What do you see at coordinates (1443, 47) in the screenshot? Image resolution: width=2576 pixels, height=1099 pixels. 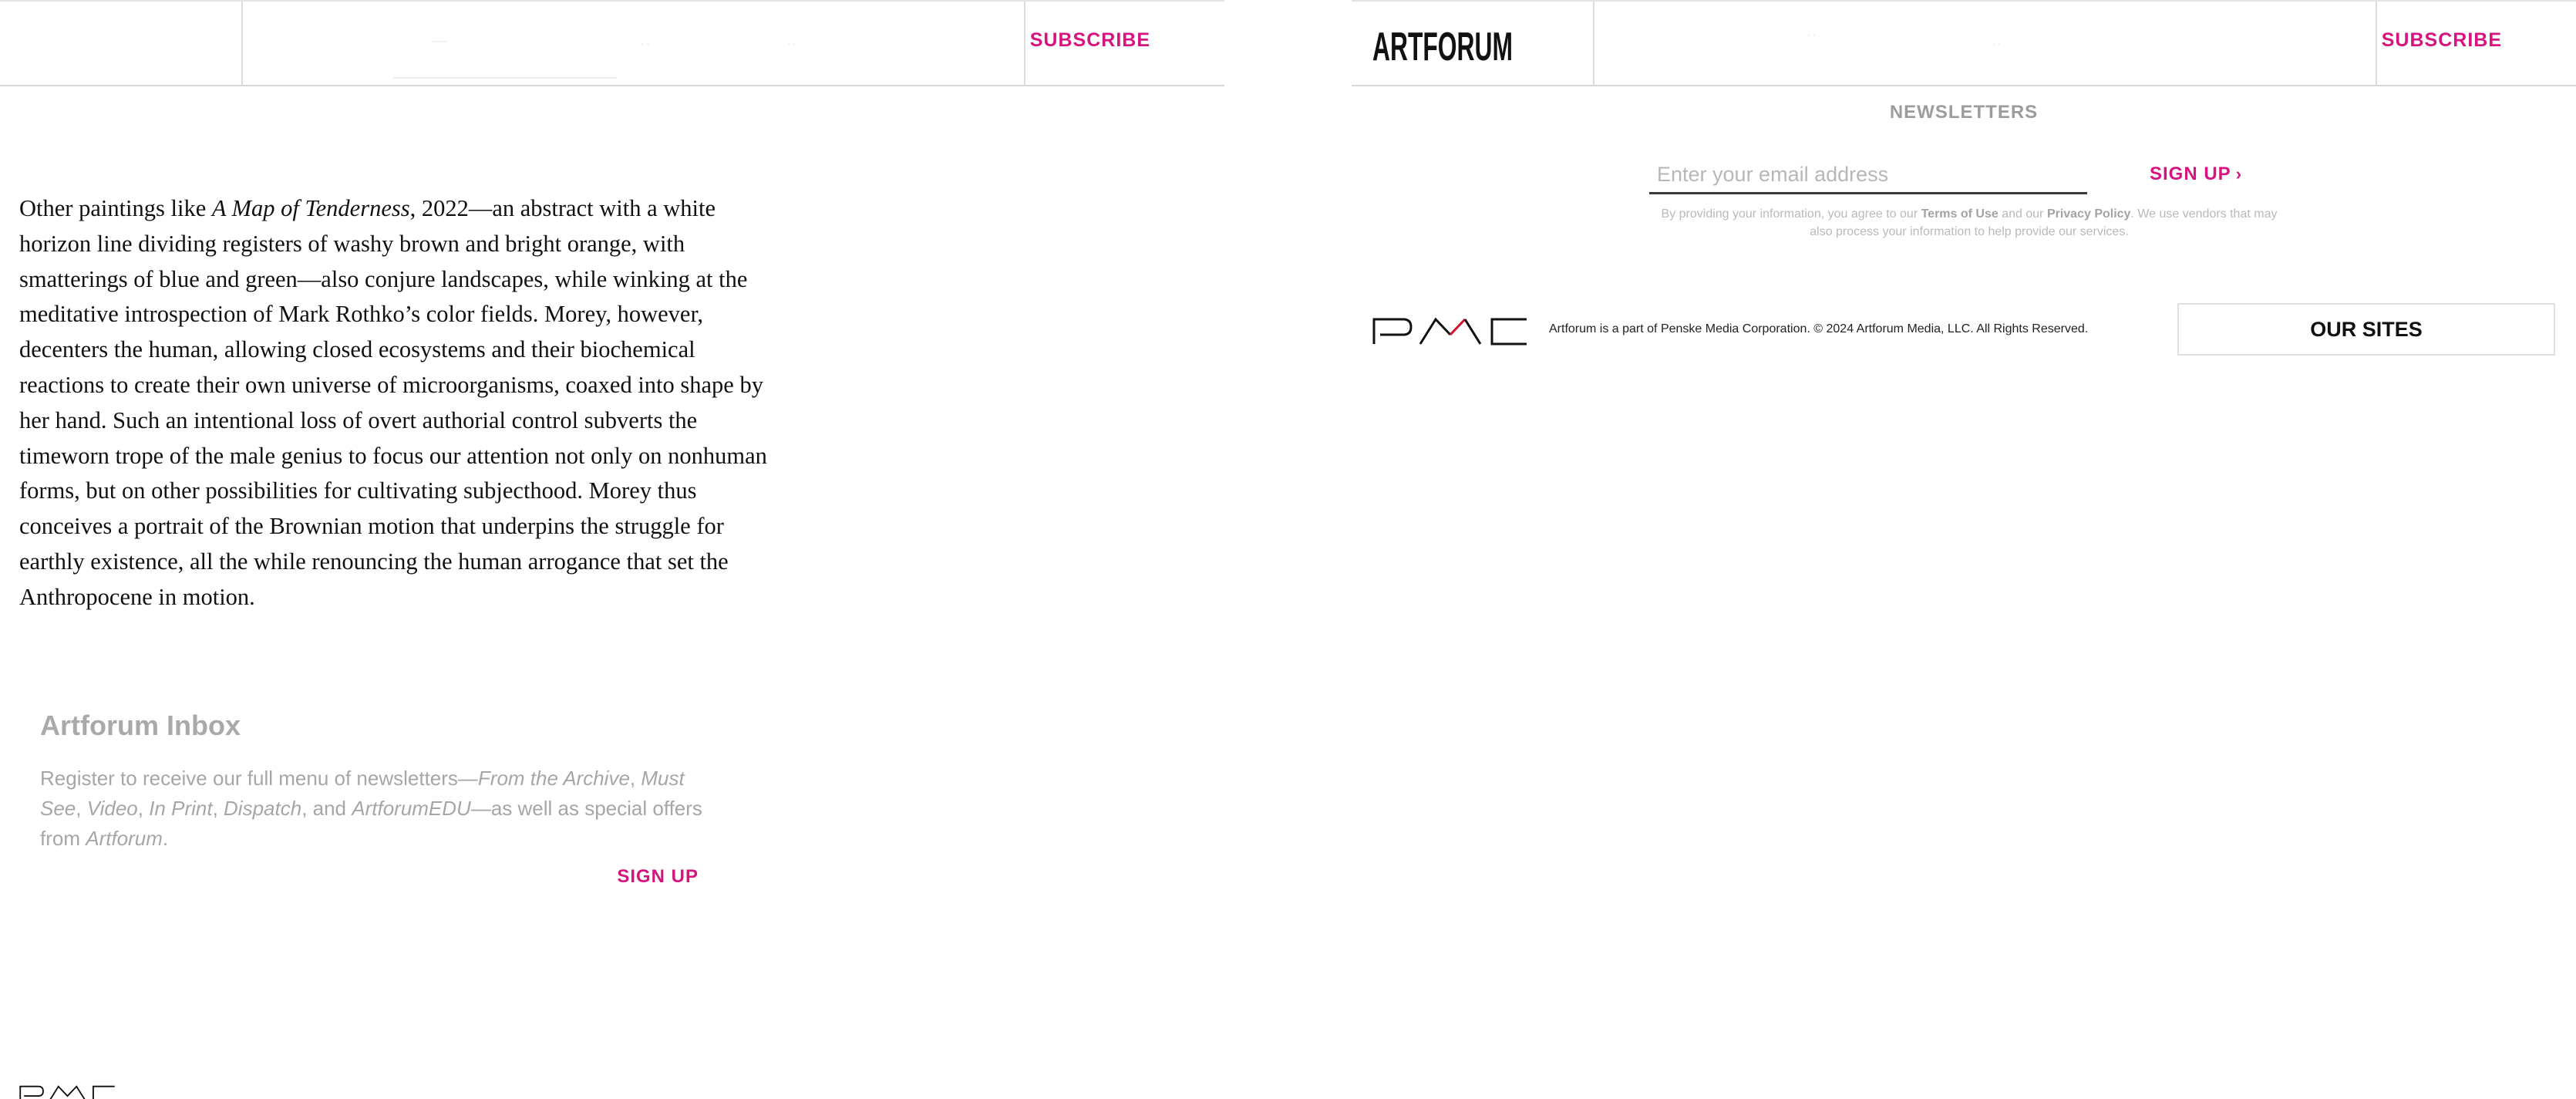 I see `logo-text: ARTFORUM` at bounding box center [1443, 47].